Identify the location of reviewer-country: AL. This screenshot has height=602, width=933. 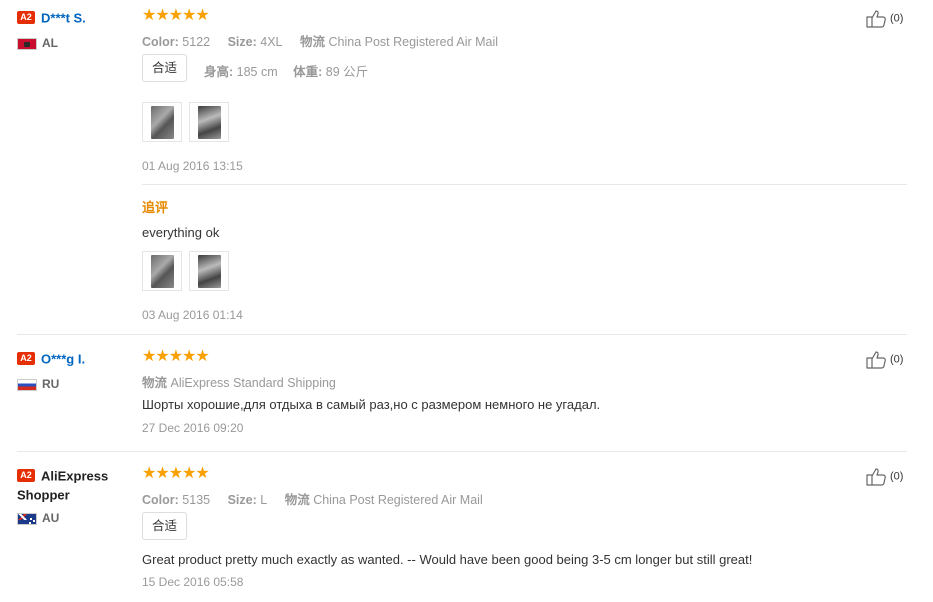
(37, 43).